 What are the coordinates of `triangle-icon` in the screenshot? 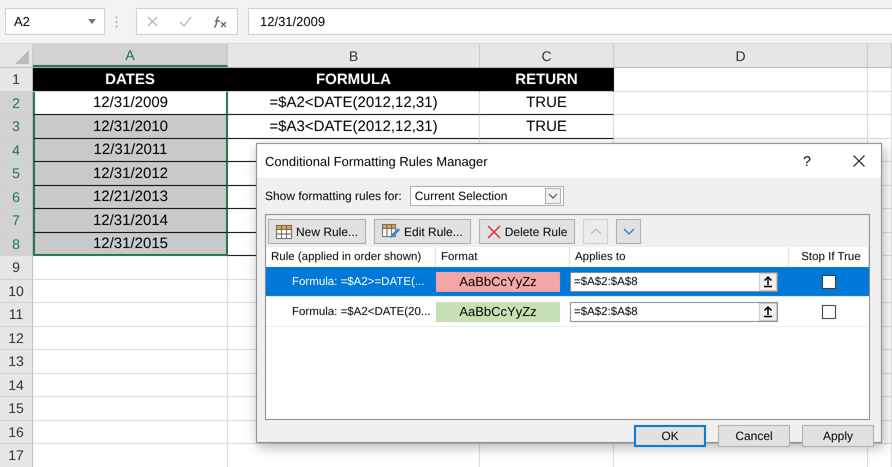 It's located at (22, 57).